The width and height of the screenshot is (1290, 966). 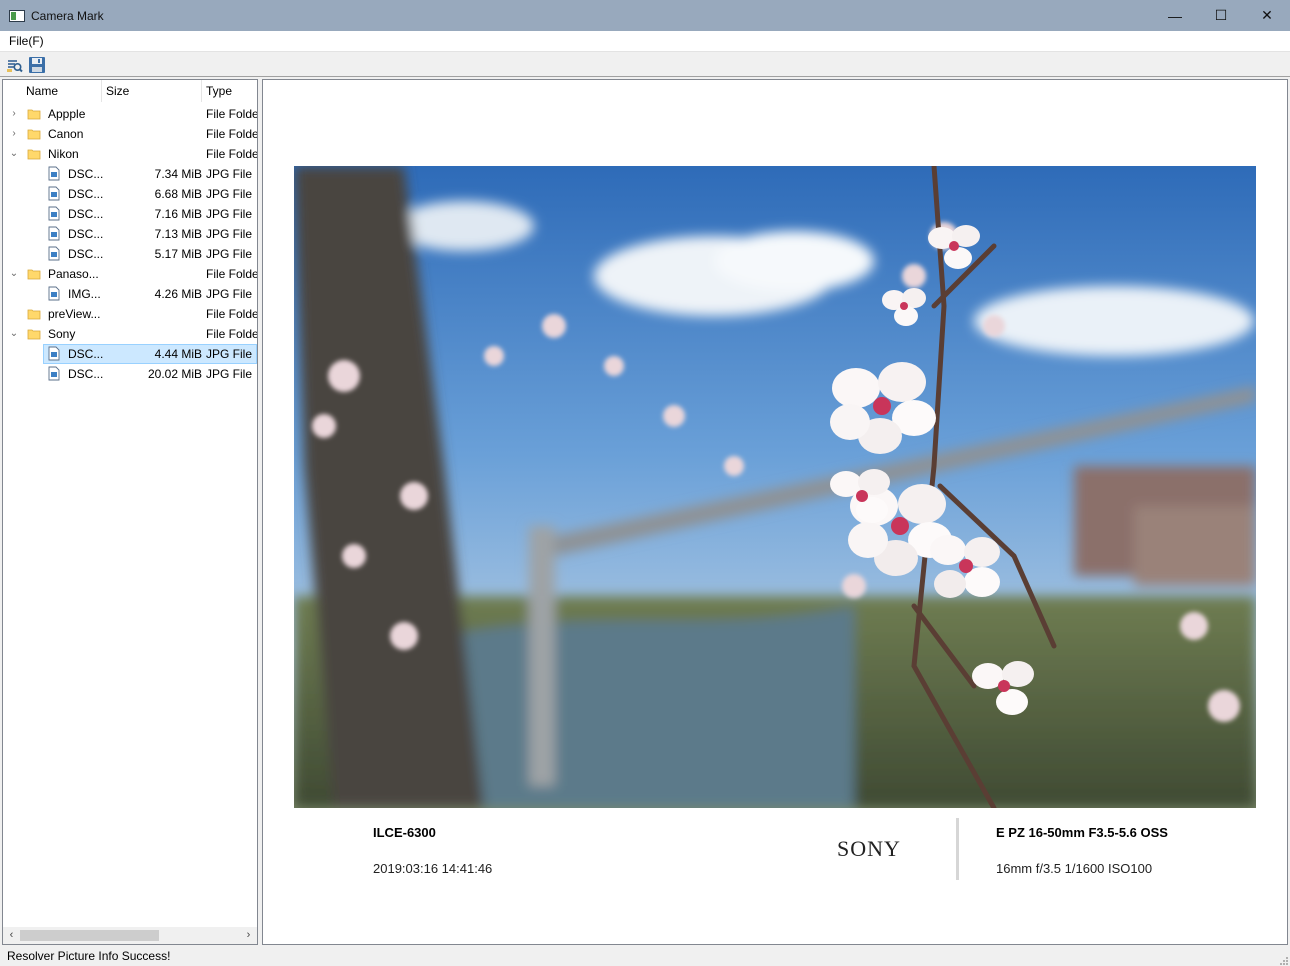 I want to click on lens-model: E PZ 16-50mm F3.5-5.6 OSS, so click(x=1082, y=832).